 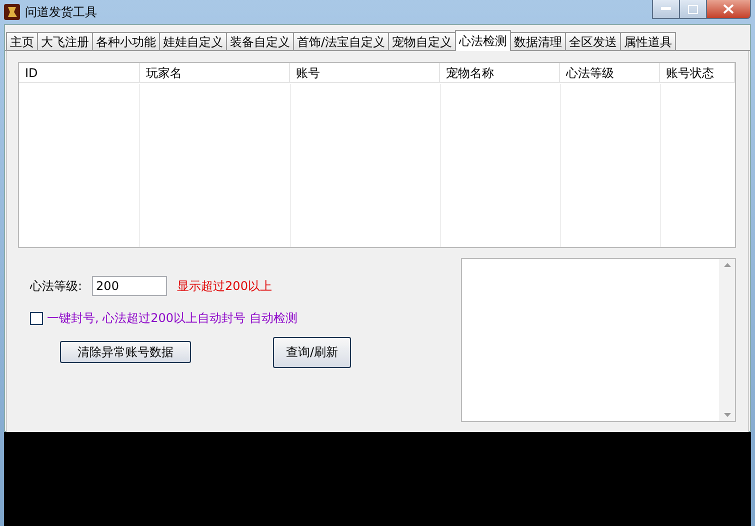 I want to click on column-header: 玩家名, so click(x=215, y=73).